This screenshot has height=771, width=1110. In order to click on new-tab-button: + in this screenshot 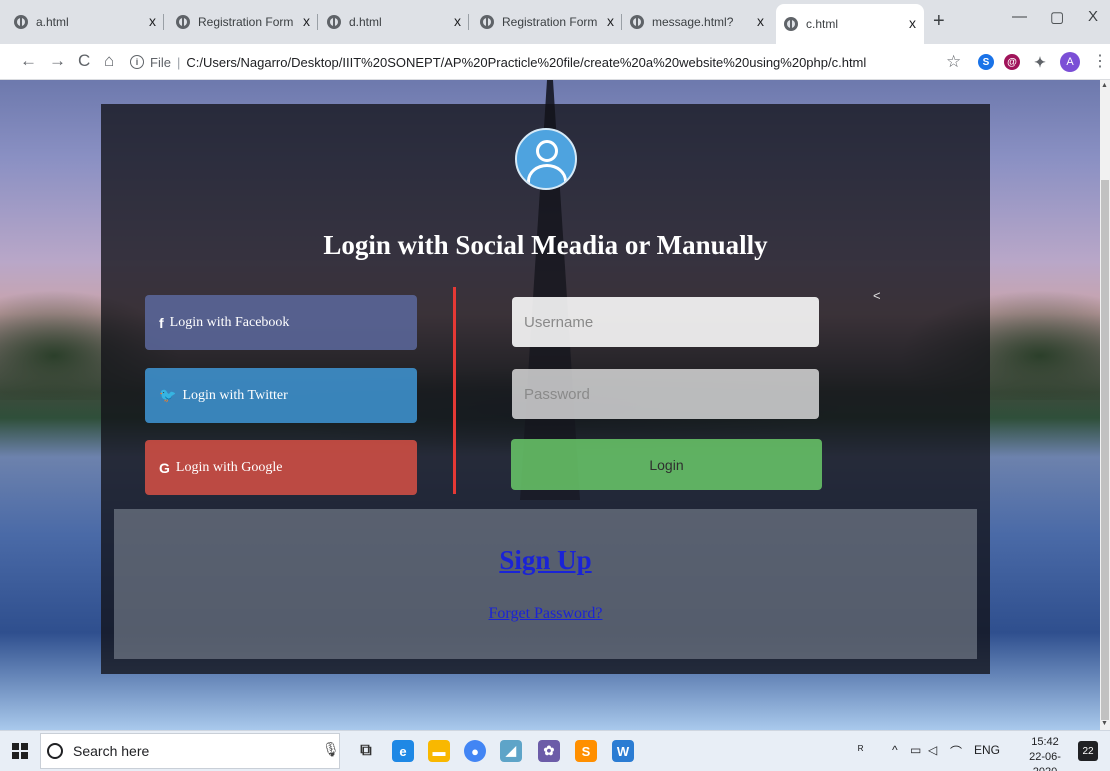, I will do `click(939, 21)`.